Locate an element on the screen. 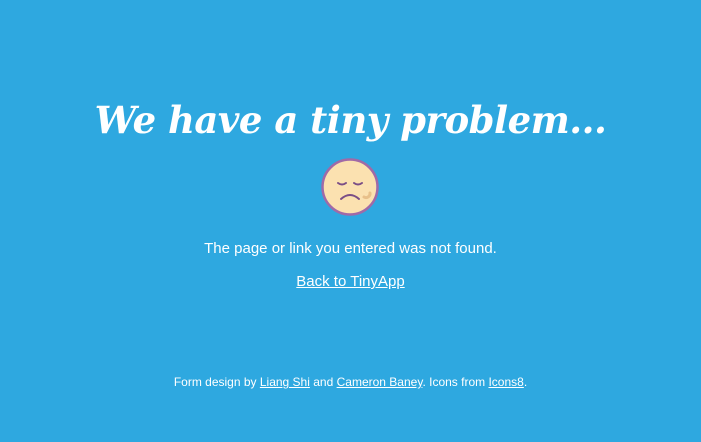 The width and height of the screenshot is (701, 442). icons8-link: Icons8 is located at coordinates (505, 382).